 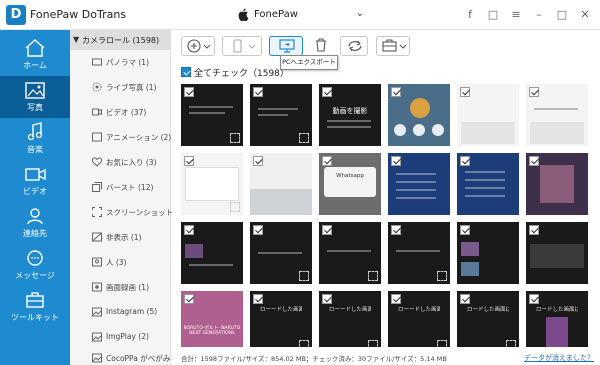 What do you see at coordinates (198, 46) in the screenshot?
I see `add-button` at bounding box center [198, 46].